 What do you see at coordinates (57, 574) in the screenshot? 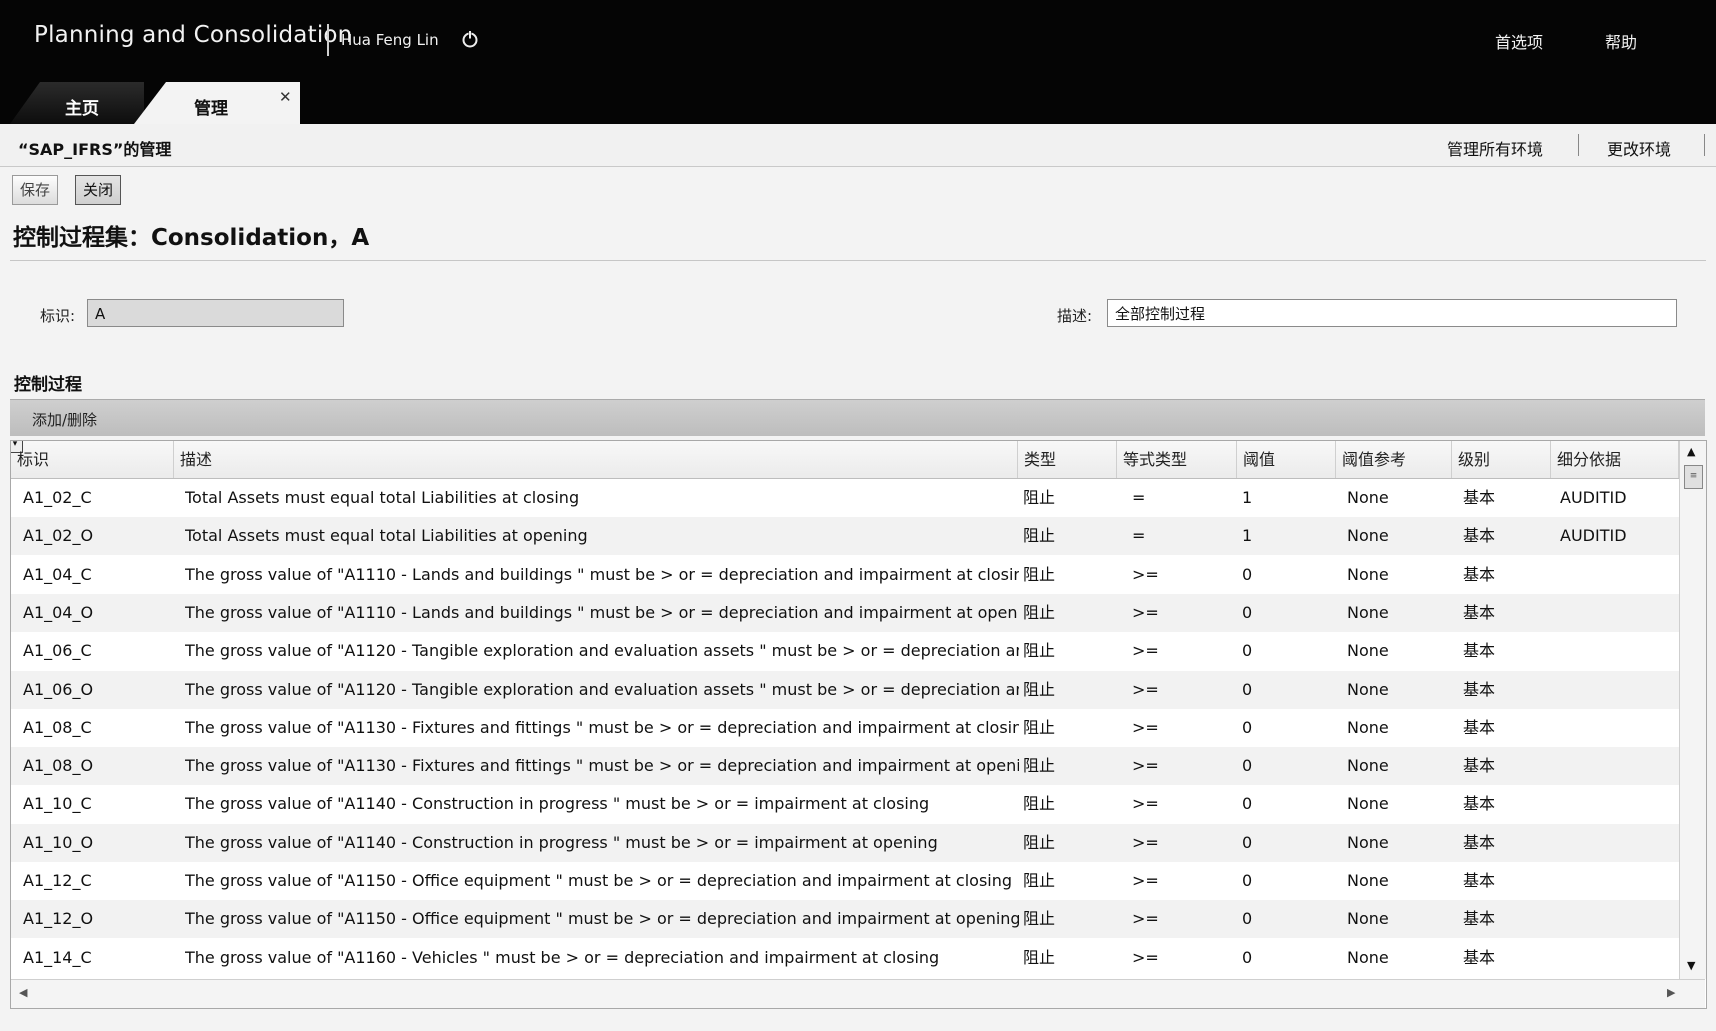
I see `cell-id: A1_04_C` at bounding box center [57, 574].